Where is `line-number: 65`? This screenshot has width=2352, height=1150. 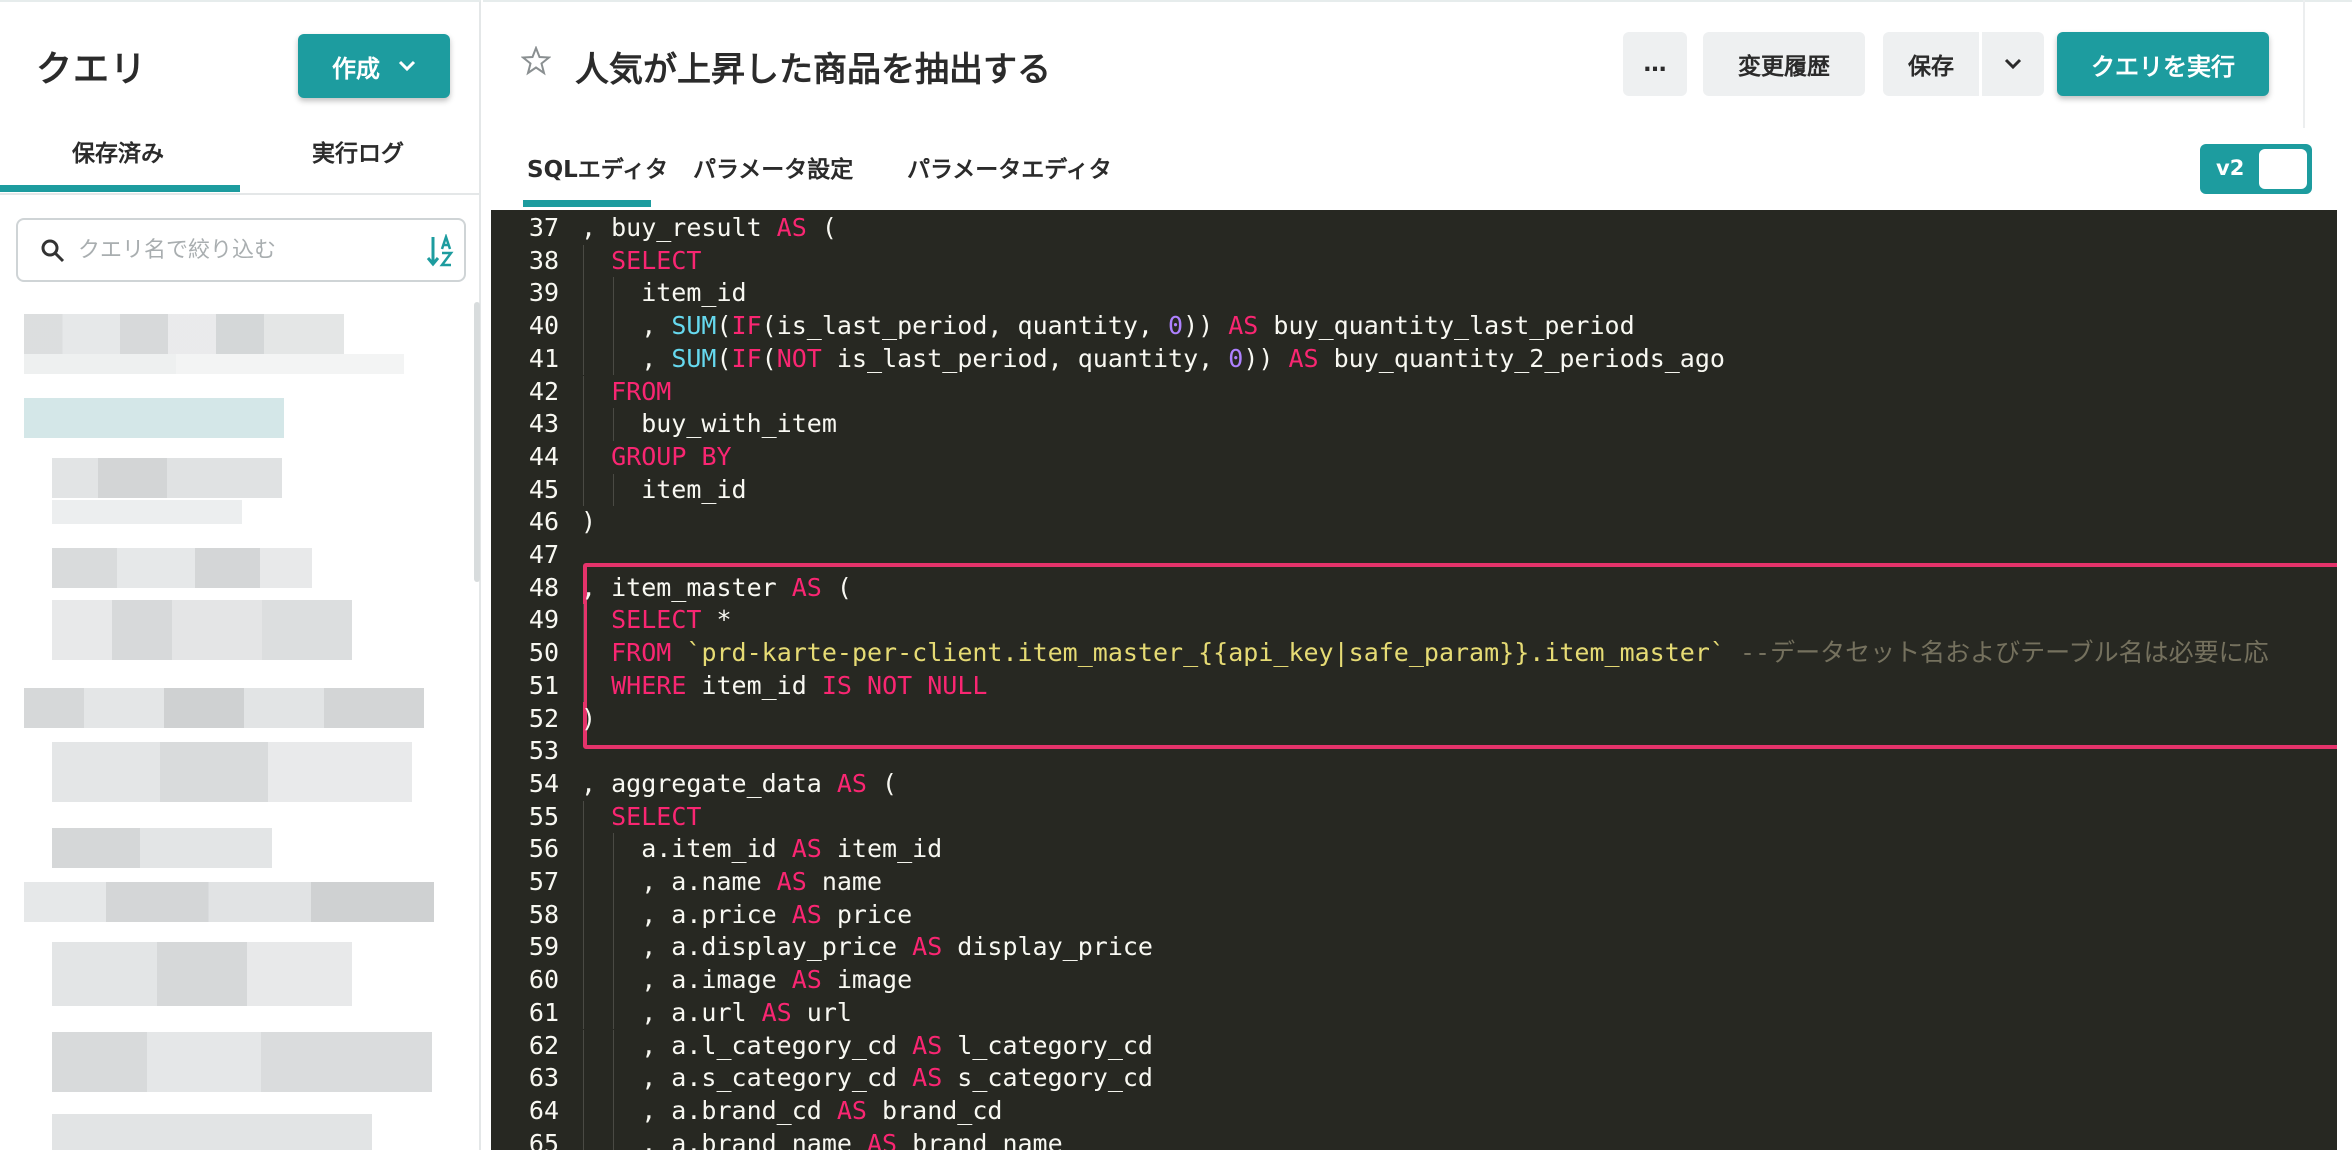
line-number: 65 is located at coordinates (543, 1139).